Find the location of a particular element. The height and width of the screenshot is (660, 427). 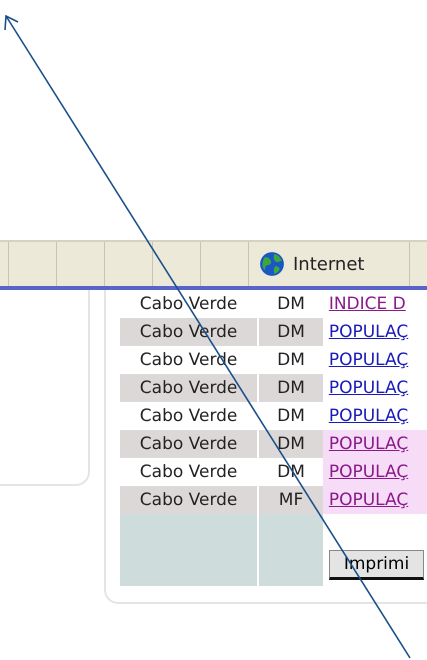

globe-icon is located at coordinates (272, 264).